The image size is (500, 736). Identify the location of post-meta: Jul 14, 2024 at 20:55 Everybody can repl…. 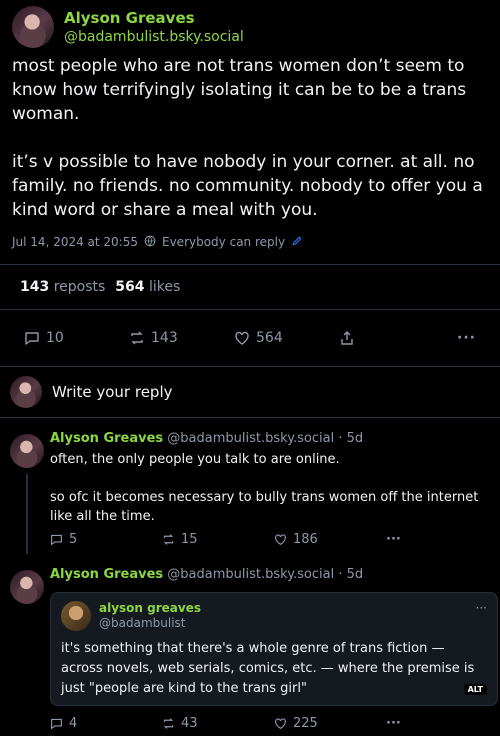
(250, 242).